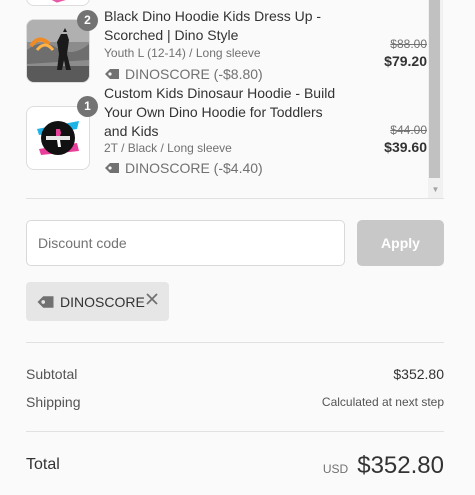 Image resolution: width=475 pixels, height=495 pixels. Describe the element at coordinates (335, 469) in the screenshot. I see `currency-code: USD` at that location.